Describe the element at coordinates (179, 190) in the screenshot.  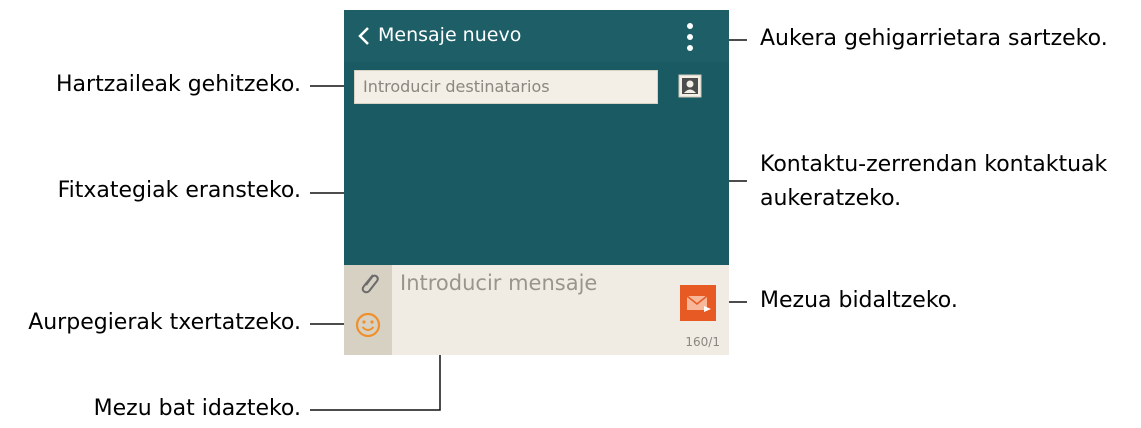
I see `callout-attach-files: Fitxategiak eransteko.` at that location.